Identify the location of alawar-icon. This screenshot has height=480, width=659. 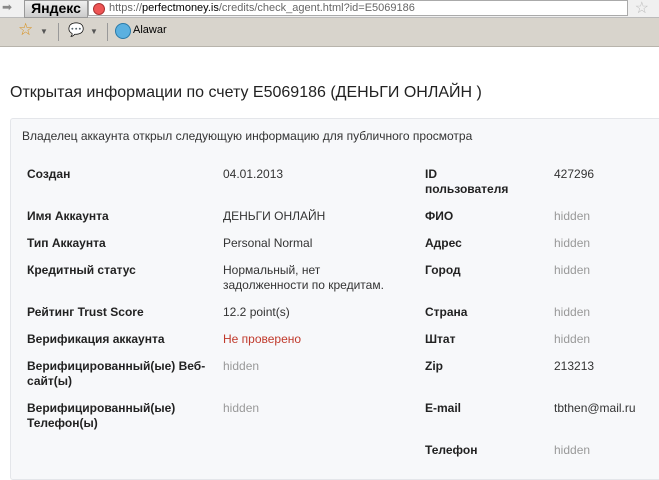
(123, 31).